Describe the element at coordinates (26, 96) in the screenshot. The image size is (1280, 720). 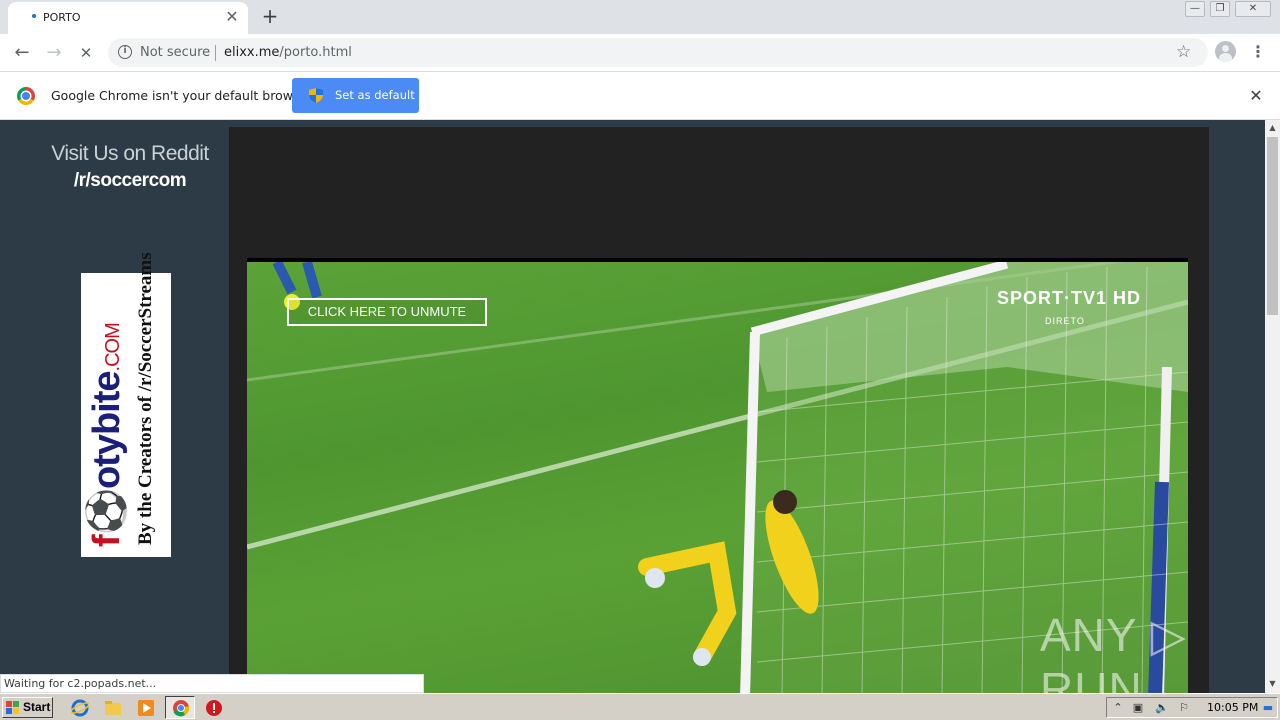
I see `chrome-logo-icon` at that location.